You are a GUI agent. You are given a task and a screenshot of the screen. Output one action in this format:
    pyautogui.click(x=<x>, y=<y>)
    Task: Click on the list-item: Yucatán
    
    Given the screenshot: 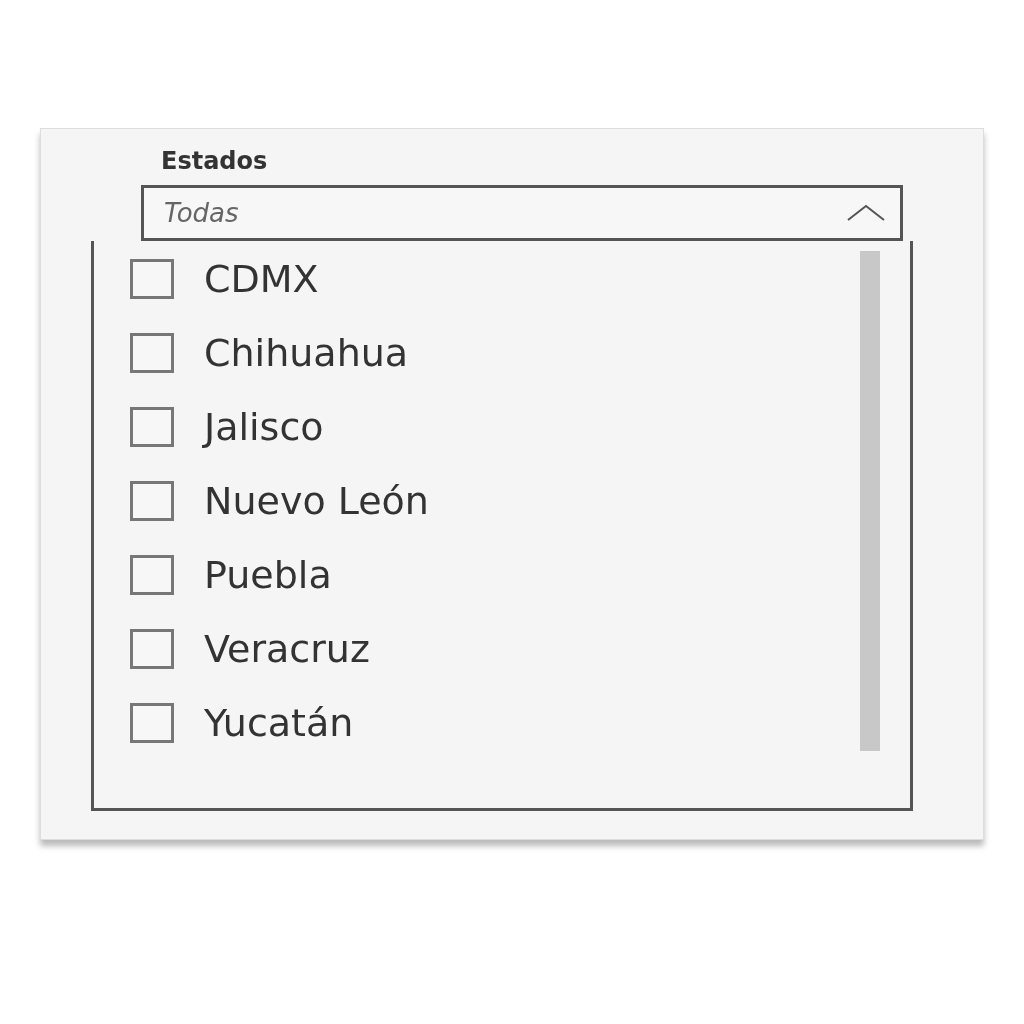 What is the action you would take?
    pyautogui.click(x=279, y=723)
    